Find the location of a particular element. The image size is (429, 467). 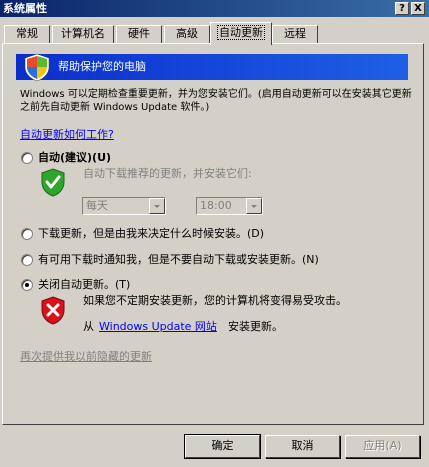

tab-general: 常规 is located at coordinates (27, 34).